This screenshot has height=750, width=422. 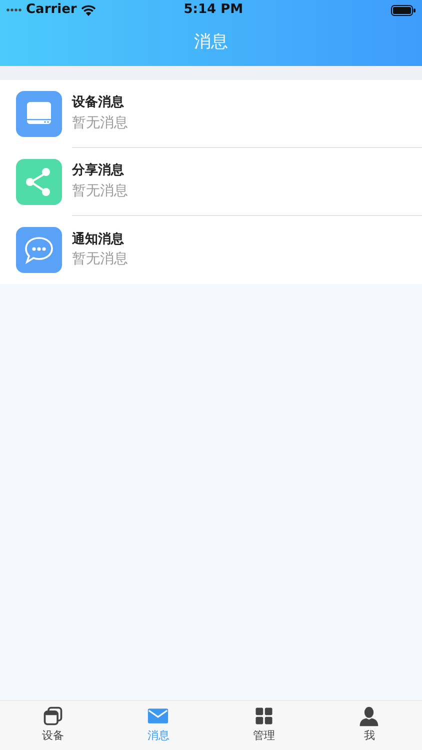 I want to click on signal-icon, so click(x=14, y=10).